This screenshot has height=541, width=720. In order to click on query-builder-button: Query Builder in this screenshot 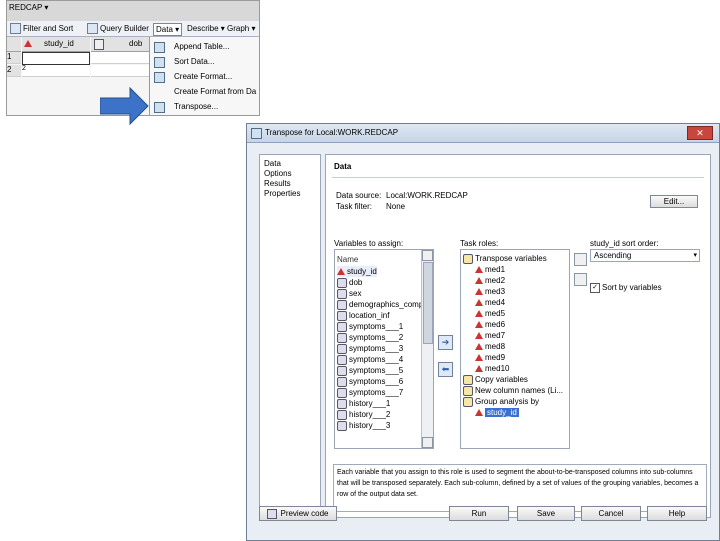, I will do `click(118, 29)`.